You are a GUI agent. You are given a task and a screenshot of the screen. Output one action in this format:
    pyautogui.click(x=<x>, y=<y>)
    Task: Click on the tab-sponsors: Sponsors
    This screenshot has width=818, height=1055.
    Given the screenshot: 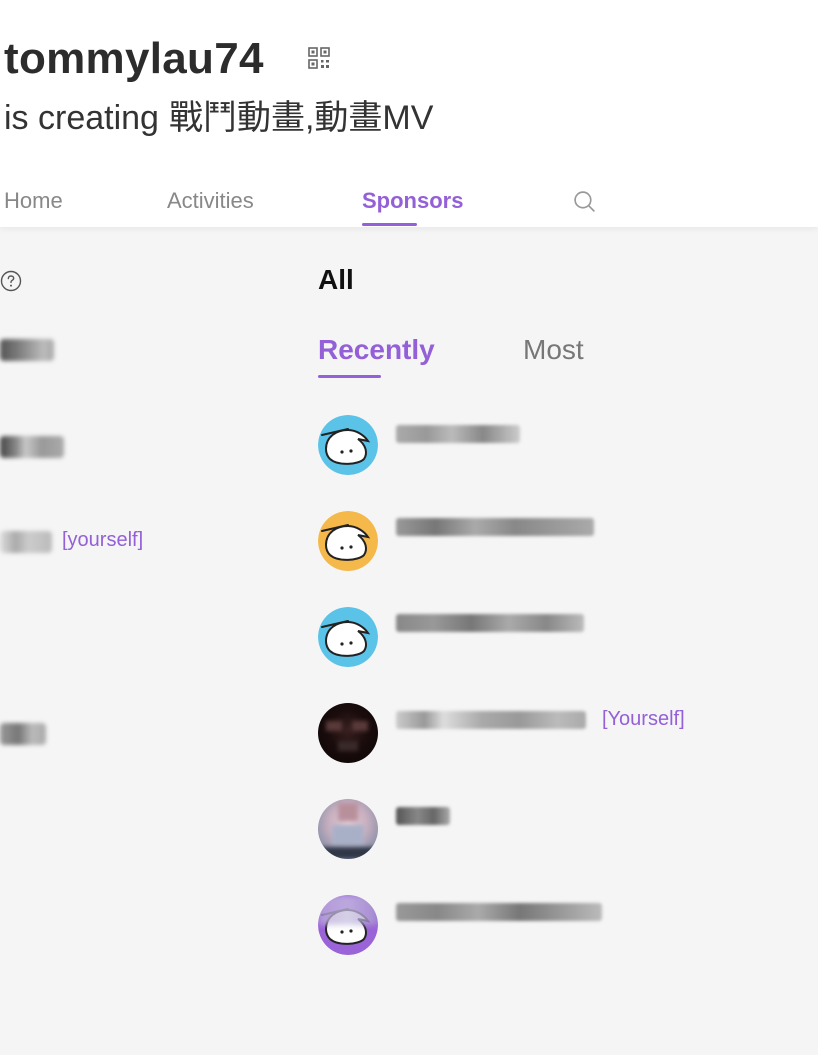 What is the action you would take?
    pyautogui.click(x=412, y=201)
    